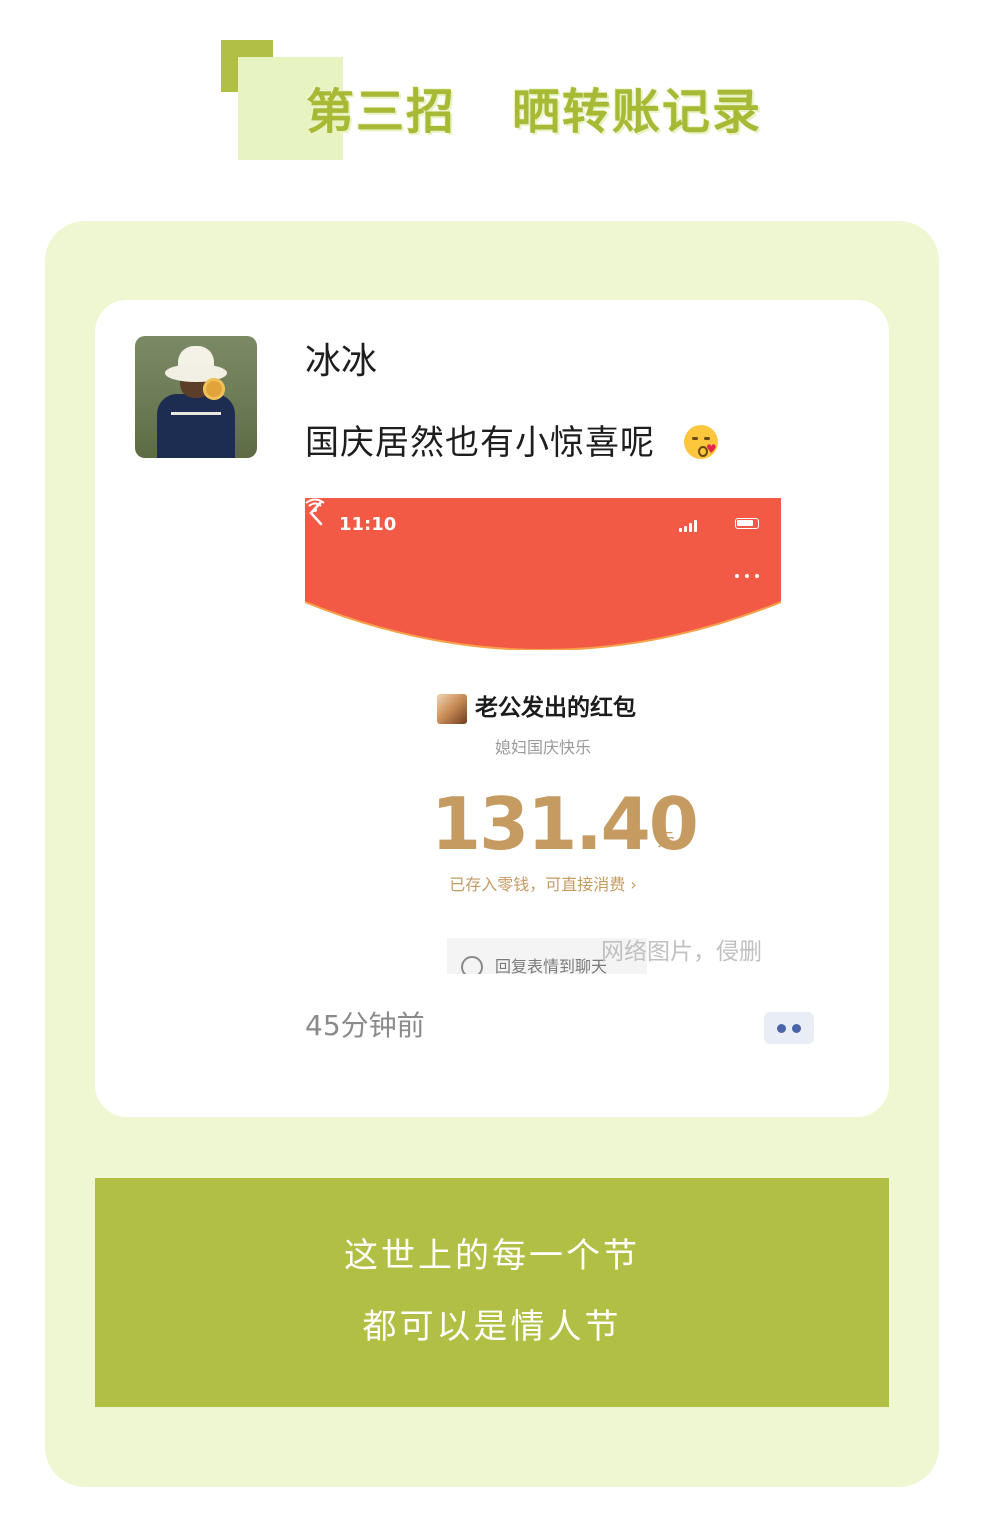 The width and height of the screenshot is (984, 1534). Describe the element at coordinates (543, 885) in the screenshot. I see `deposit-note-link: 已存入零钱，可直接消费 ›` at that location.